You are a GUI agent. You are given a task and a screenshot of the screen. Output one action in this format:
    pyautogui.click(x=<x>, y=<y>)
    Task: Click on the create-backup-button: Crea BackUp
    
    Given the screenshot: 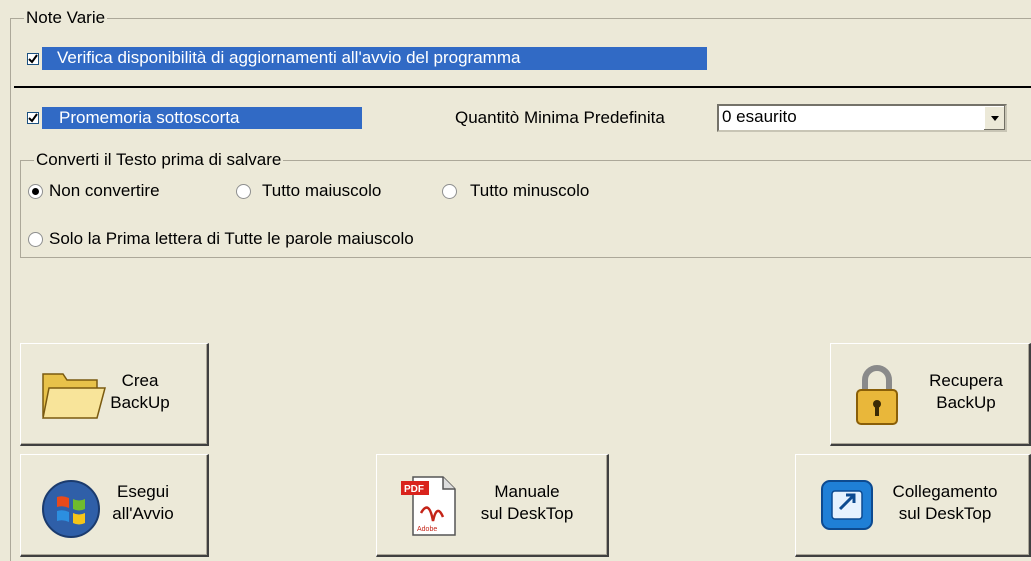 What is the action you would take?
    pyautogui.click(x=114, y=394)
    